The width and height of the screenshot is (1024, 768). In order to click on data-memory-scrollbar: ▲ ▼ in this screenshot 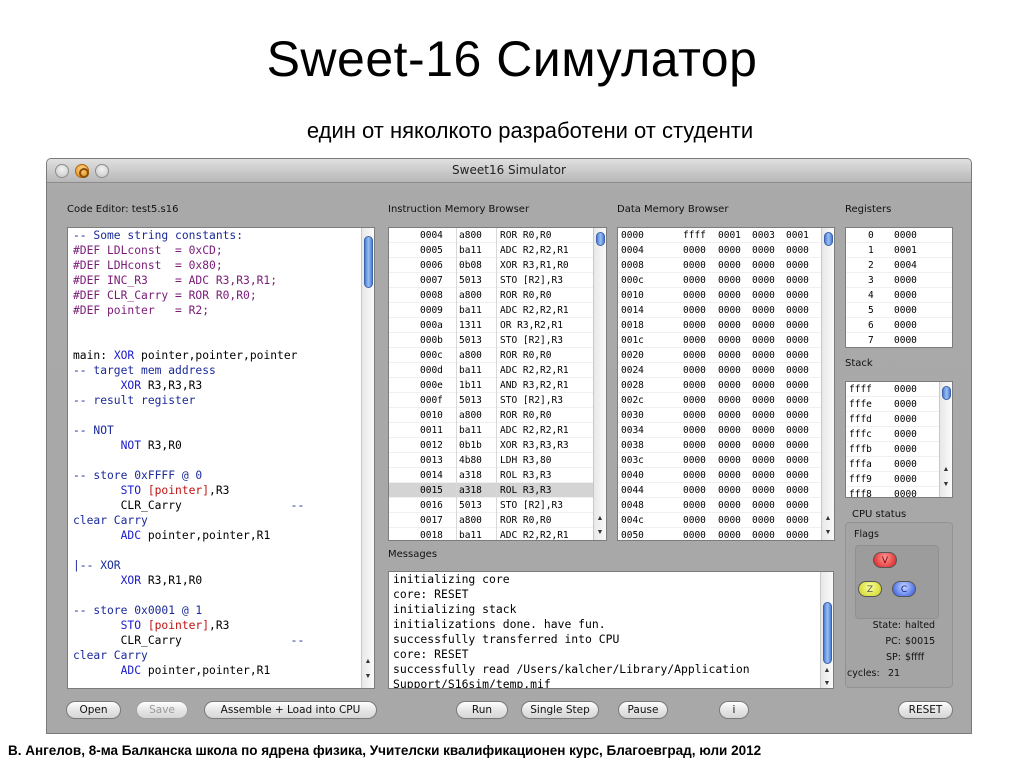, I will do `click(827, 384)`.